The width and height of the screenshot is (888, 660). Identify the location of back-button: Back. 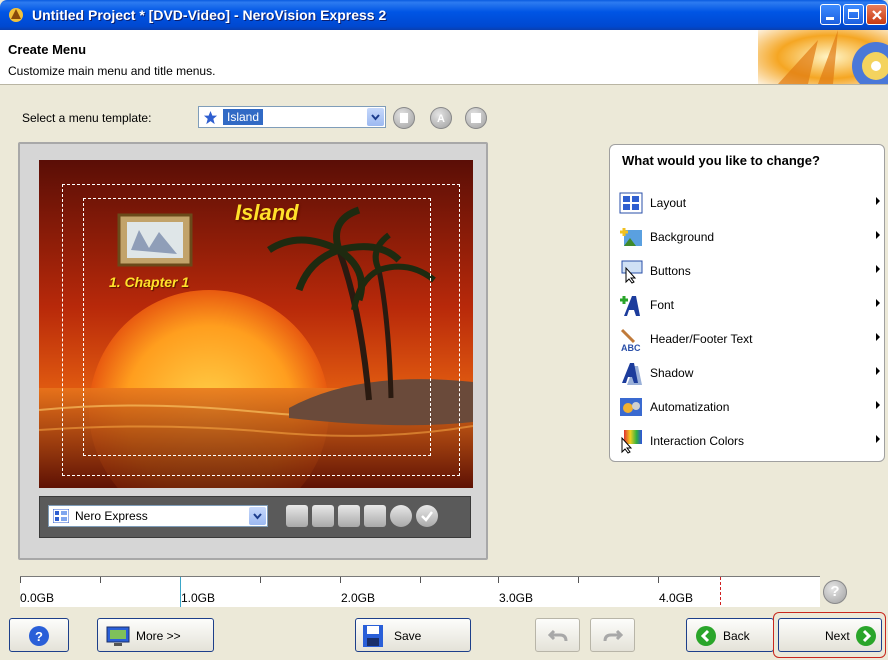
(730, 635).